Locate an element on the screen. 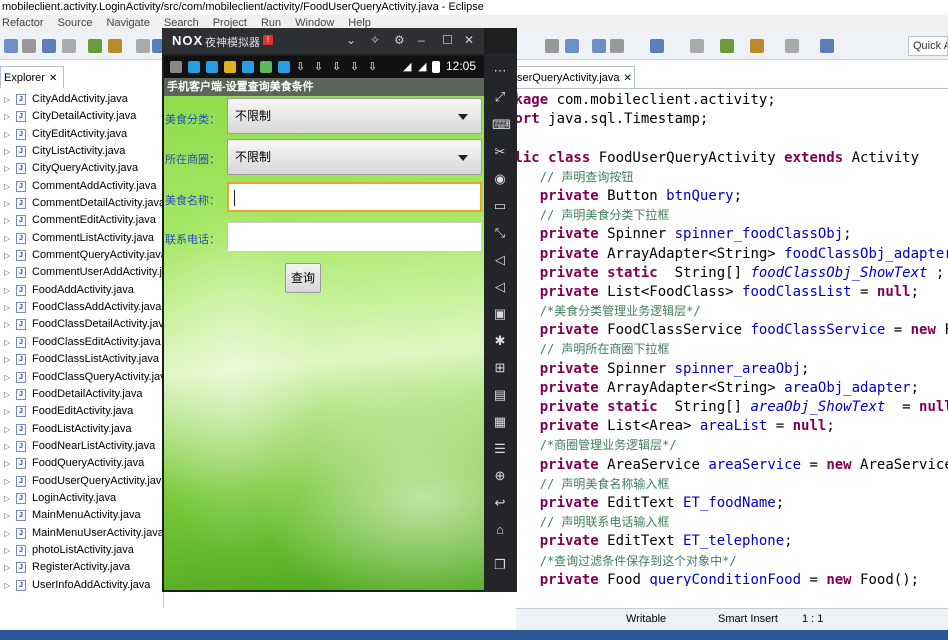 The image size is (948, 640). file-item: ▷ J MainMenuUserActivity.java is located at coordinates (82, 533).